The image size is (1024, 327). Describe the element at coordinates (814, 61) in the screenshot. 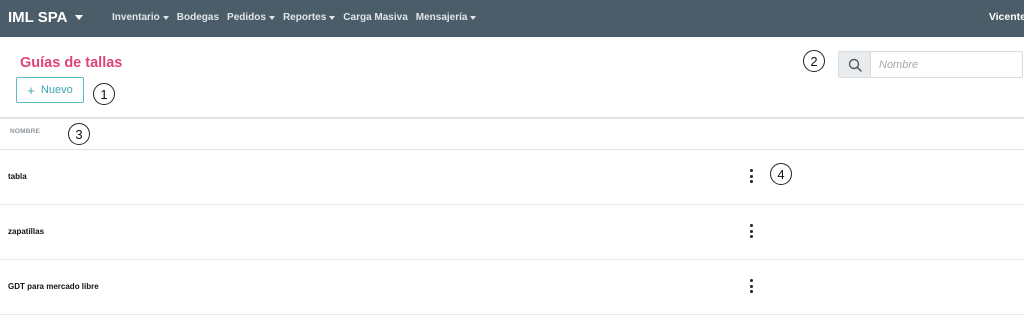

I see `callout-2: 2` at that location.